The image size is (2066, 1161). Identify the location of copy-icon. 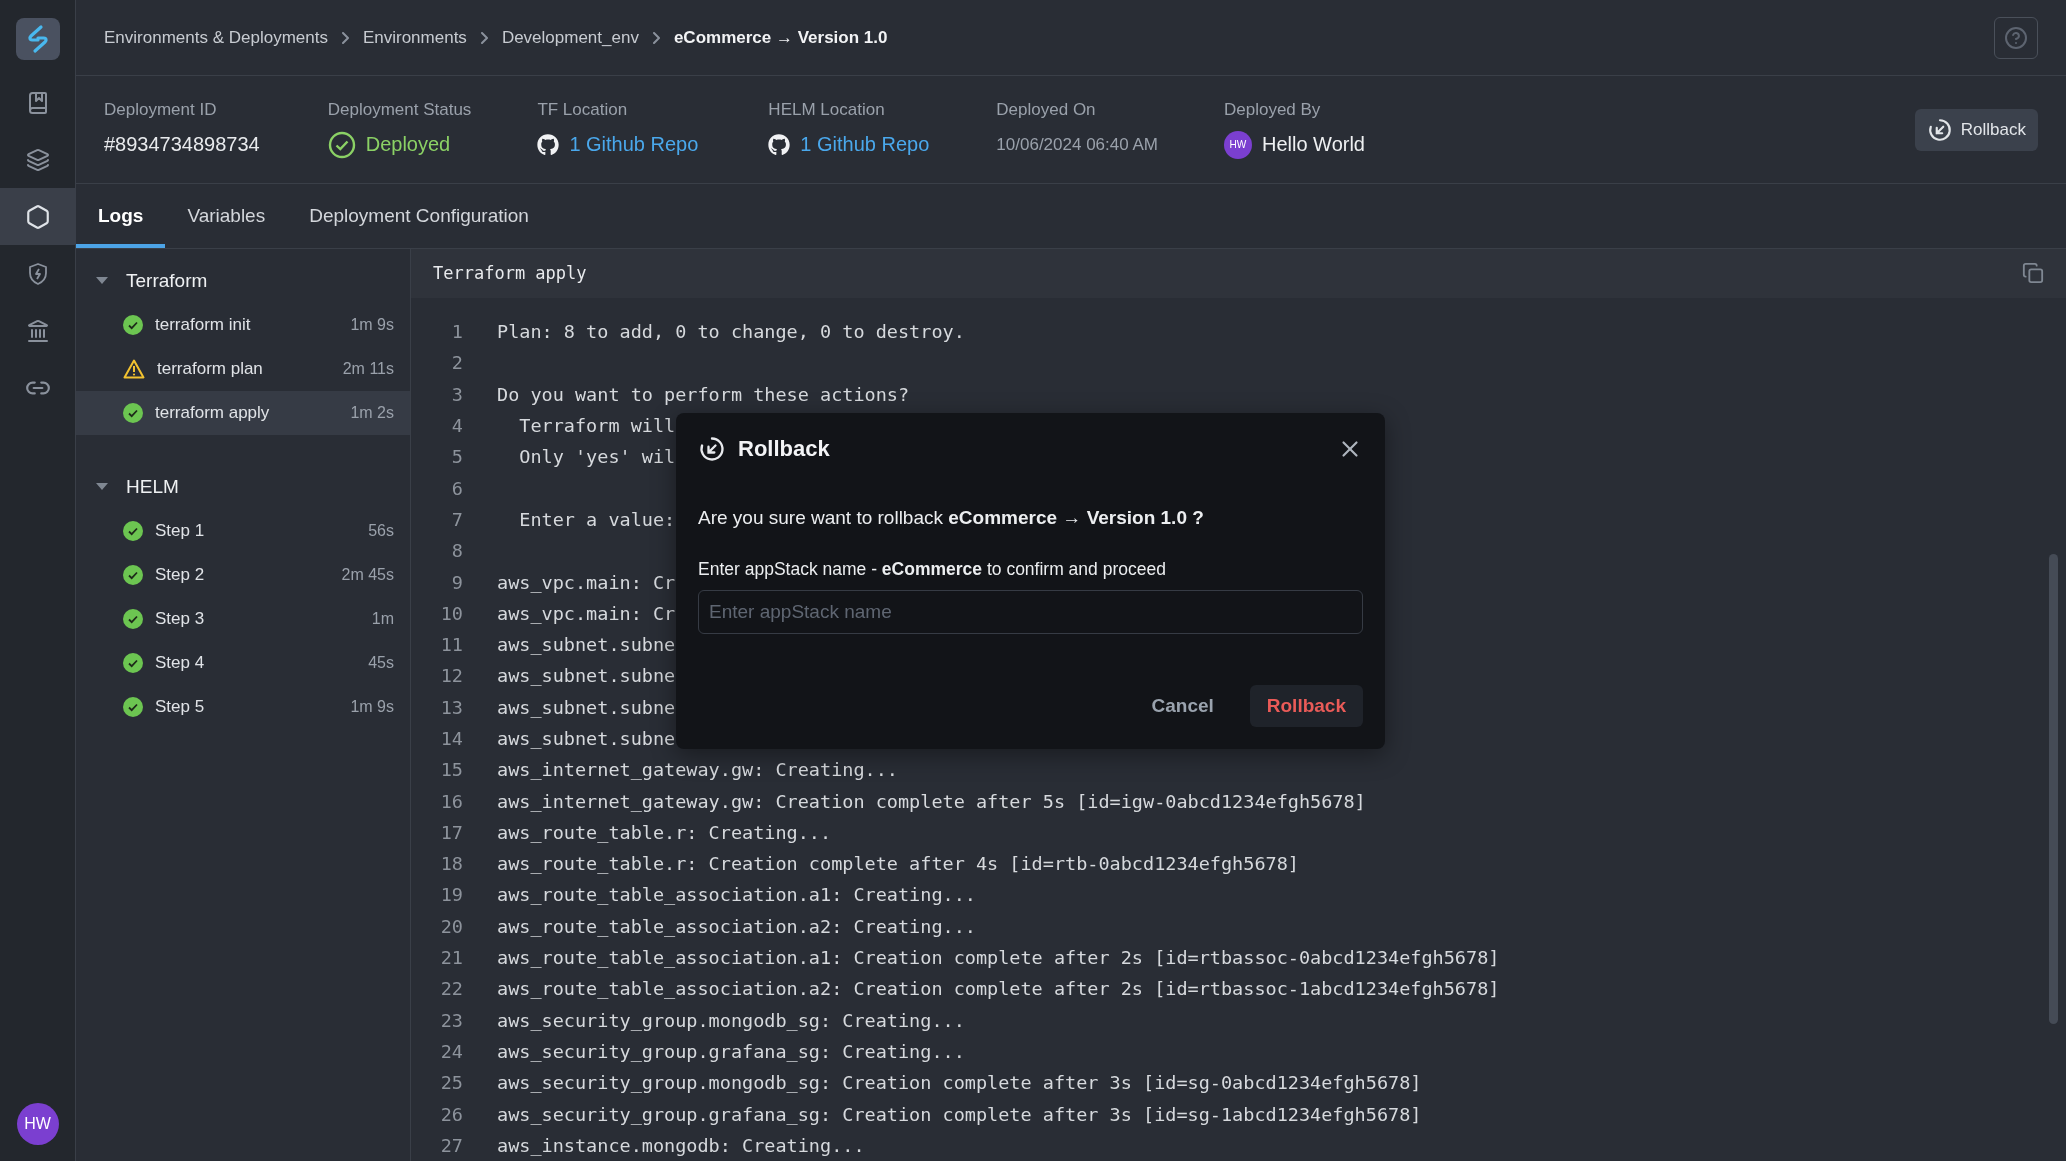
(2033, 273).